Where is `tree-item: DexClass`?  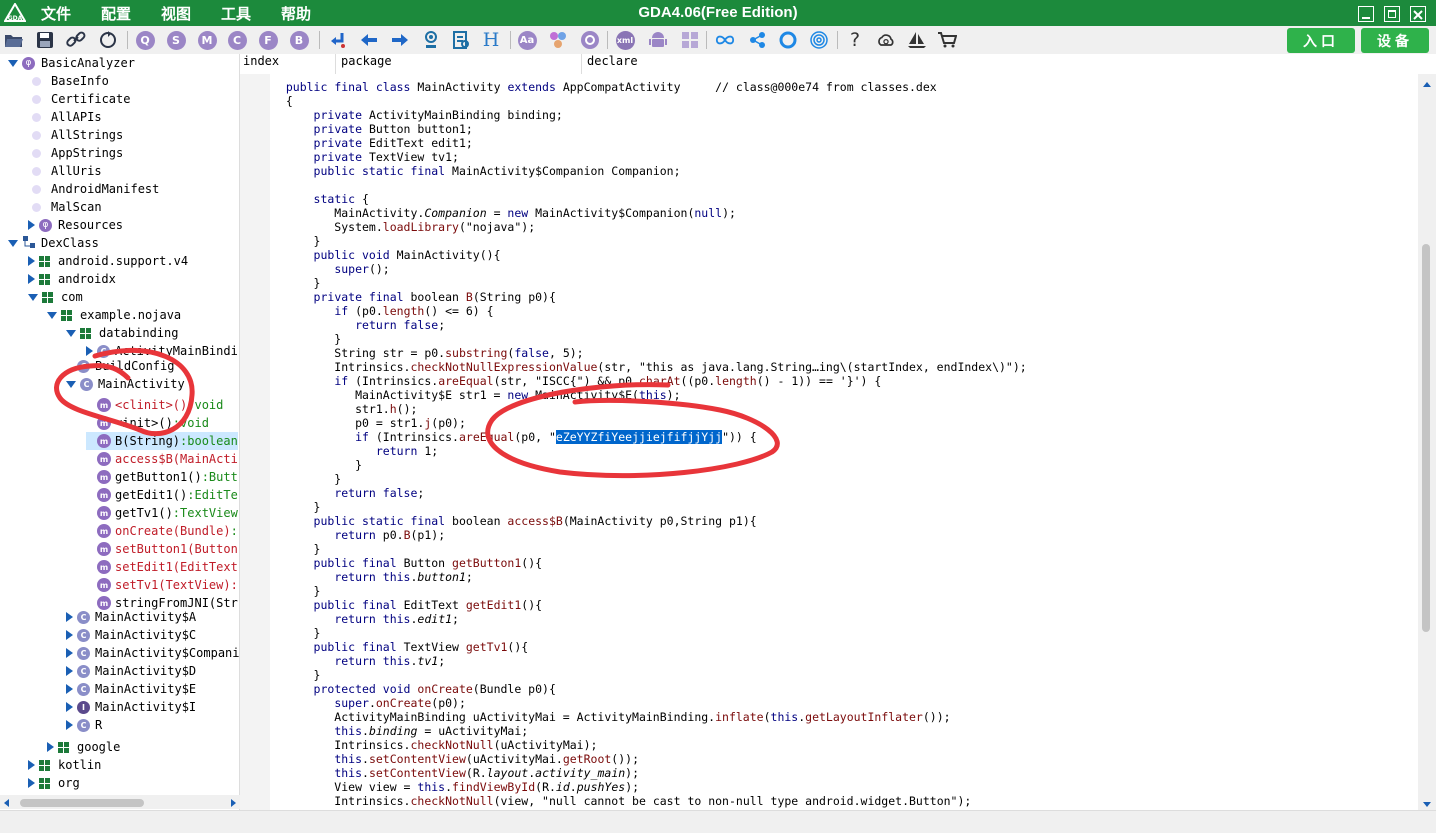
tree-item: DexClass is located at coordinates (53, 243).